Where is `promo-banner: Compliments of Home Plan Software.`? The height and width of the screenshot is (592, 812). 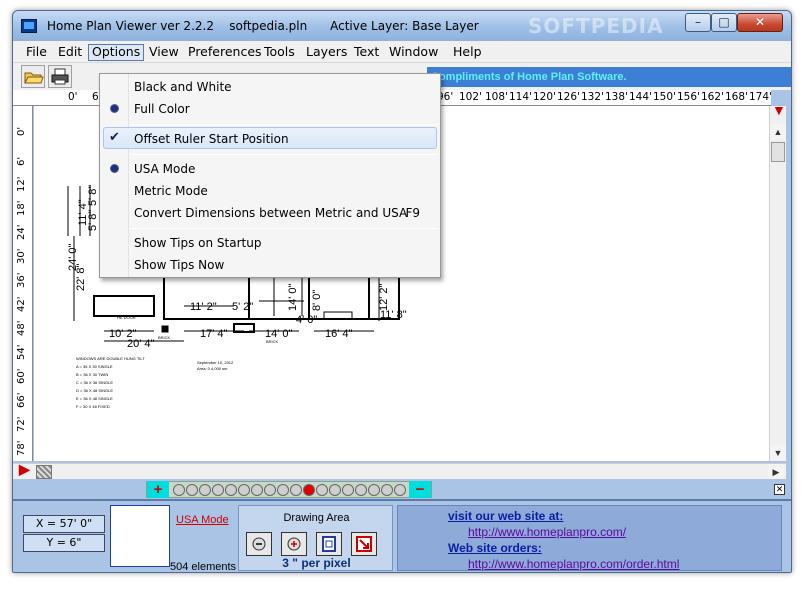
promo-banner: Compliments of Home Plan Software. is located at coordinates (609, 77).